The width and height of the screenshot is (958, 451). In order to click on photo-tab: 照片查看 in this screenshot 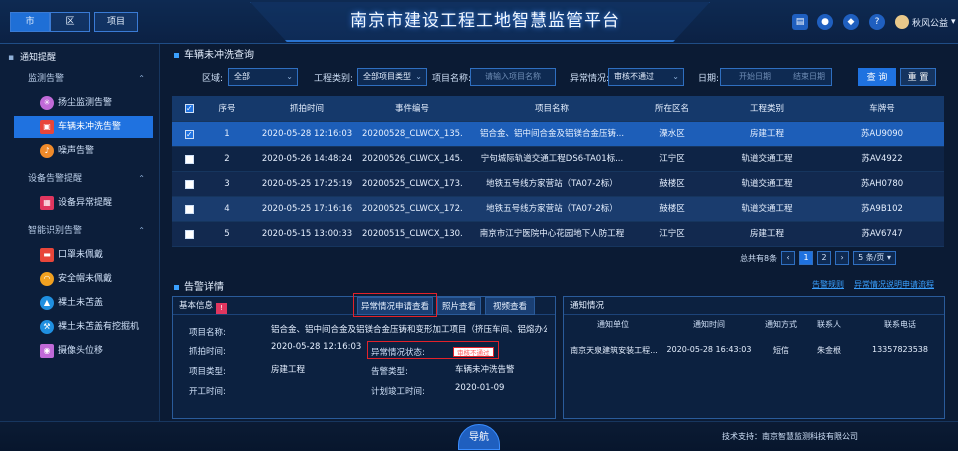, I will do `click(459, 306)`.